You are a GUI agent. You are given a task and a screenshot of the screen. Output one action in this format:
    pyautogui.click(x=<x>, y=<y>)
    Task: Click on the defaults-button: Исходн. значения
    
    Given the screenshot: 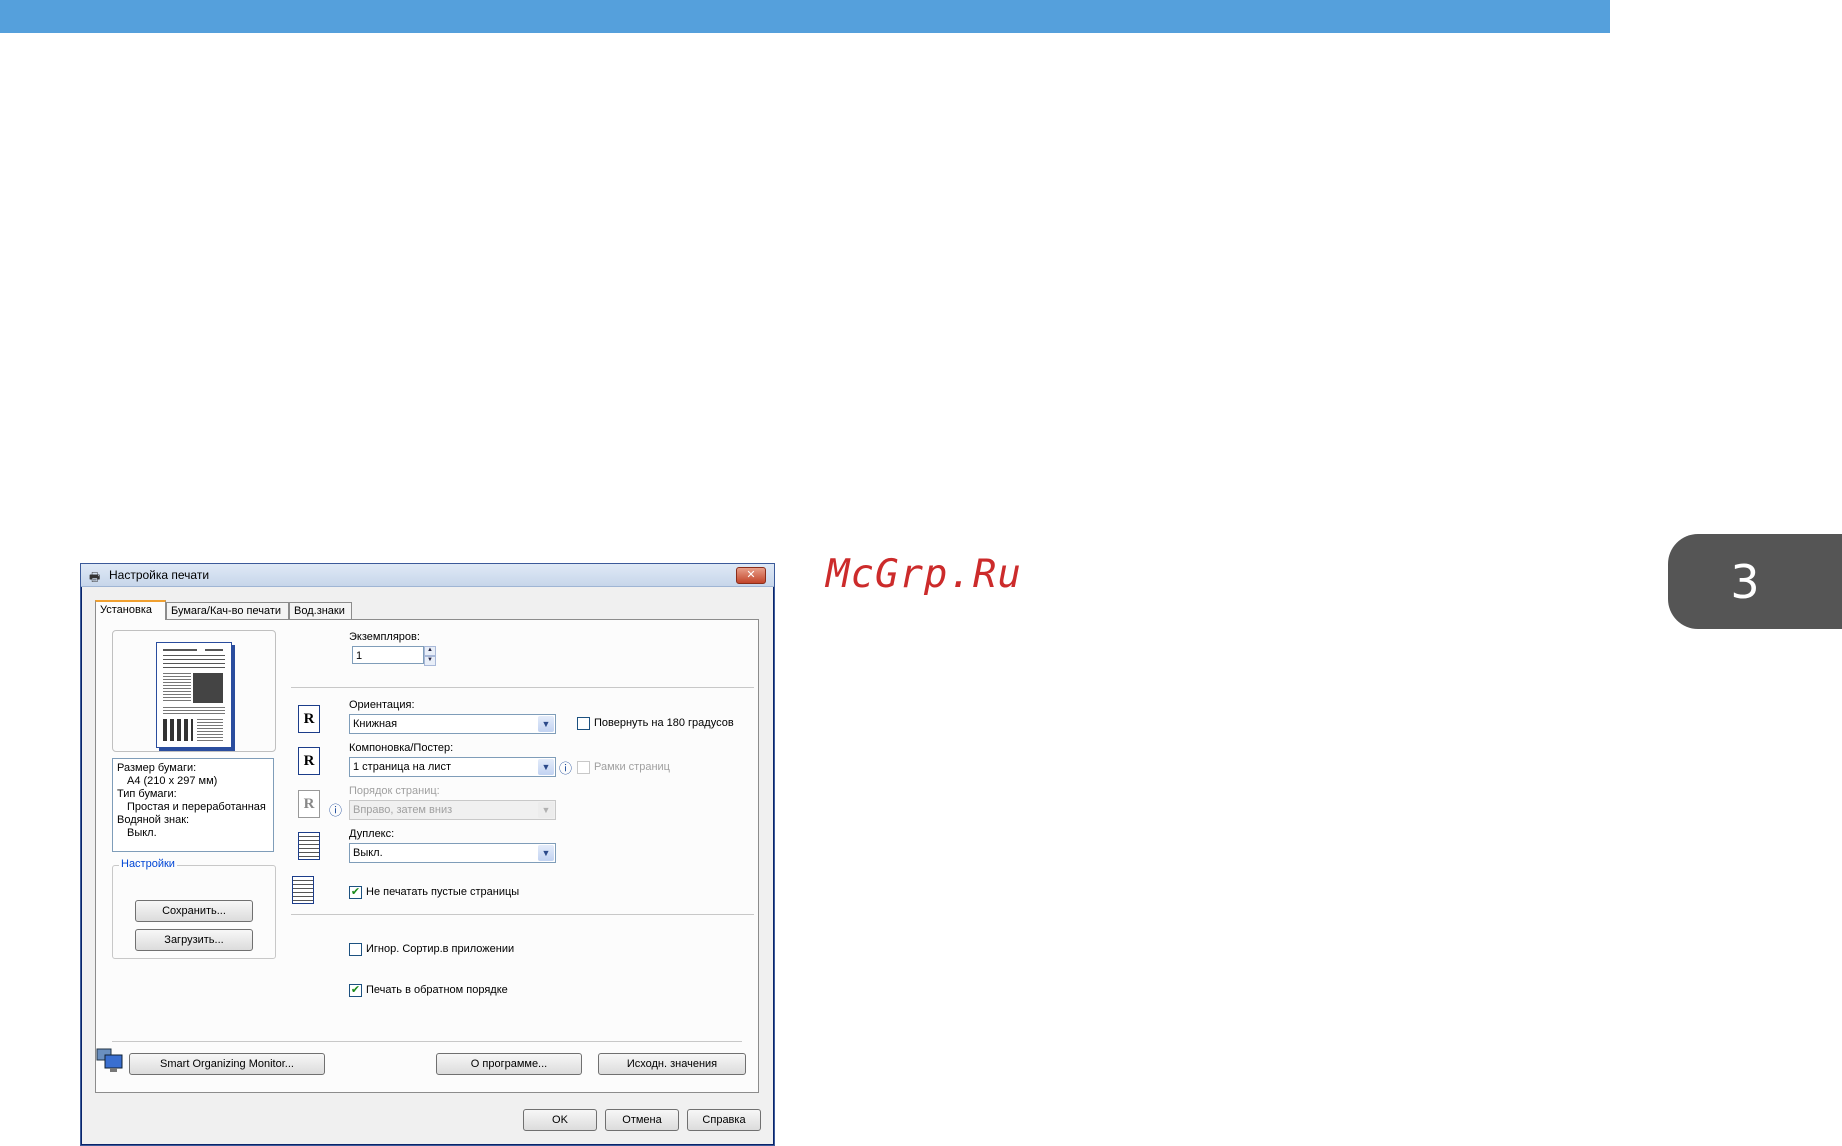 What is the action you would take?
    pyautogui.click(x=672, y=1064)
    